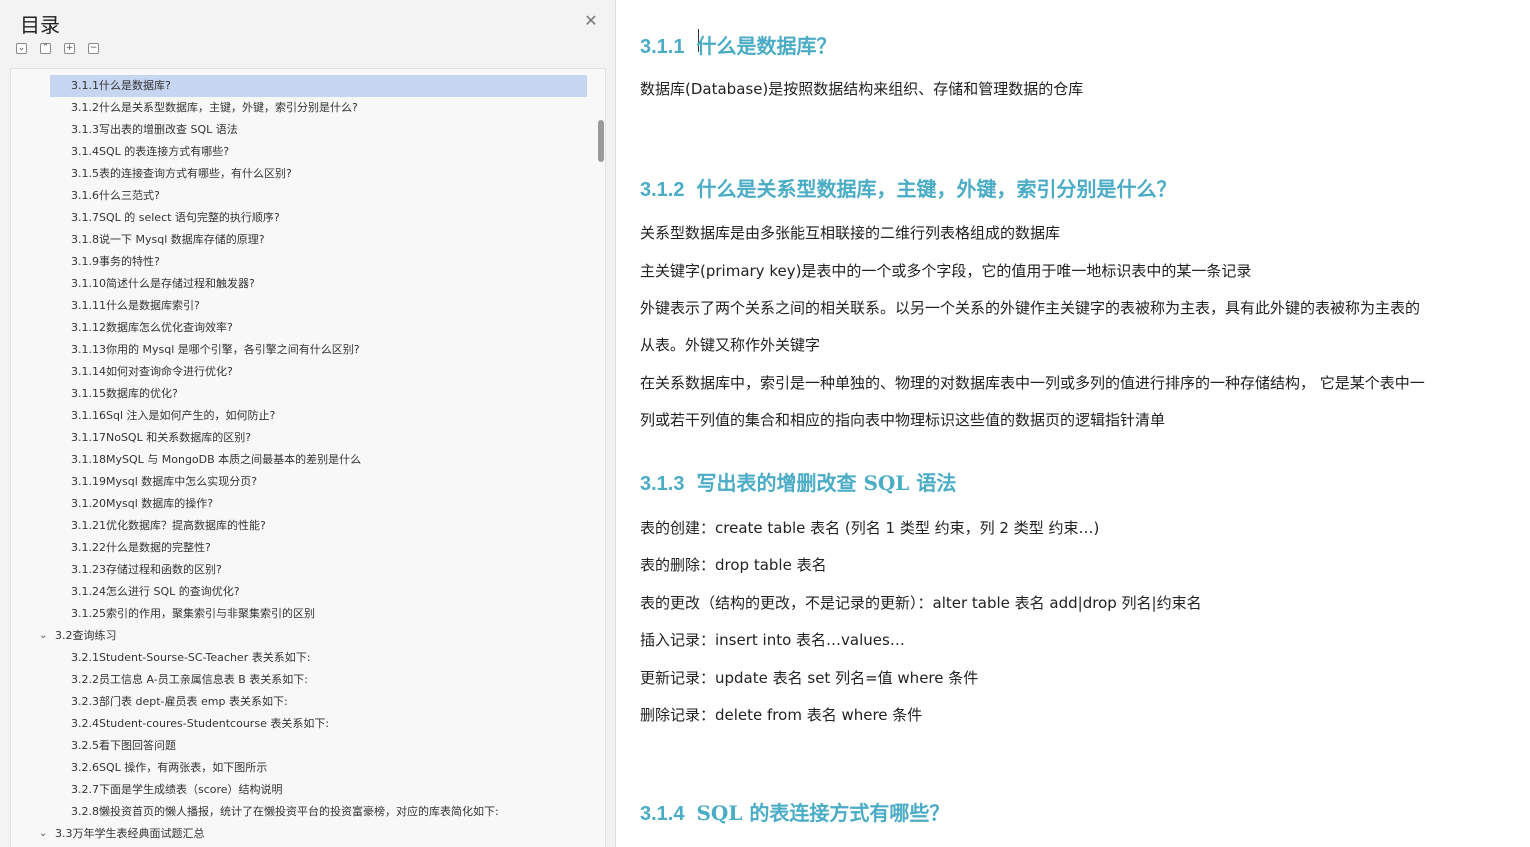  What do you see at coordinates (308, 152) in the screenshot?
I see `toc-item: 3.1.4SQL 的表连接方式有哪些?` at bounding box center [308, 152].